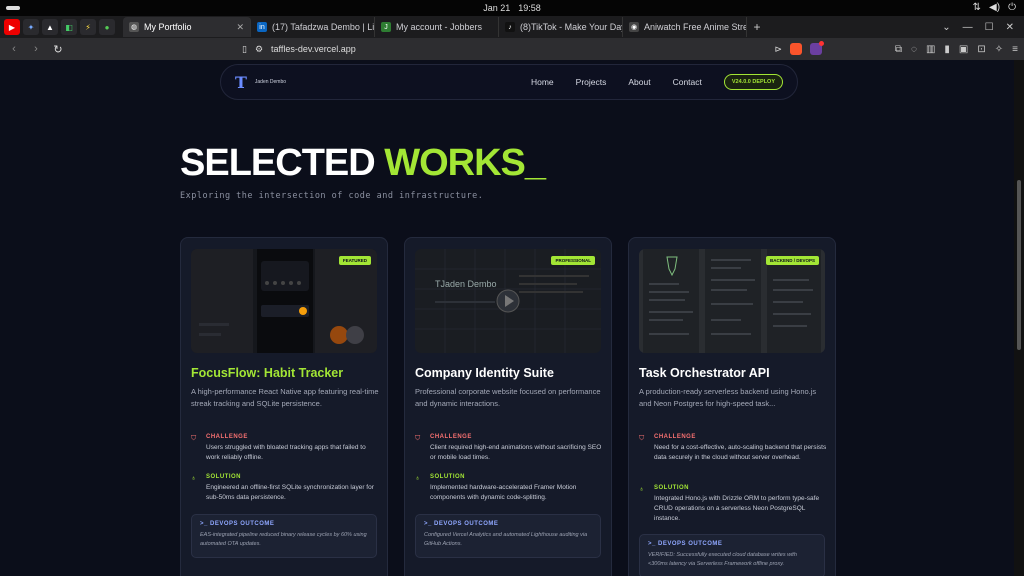  What do you see at coordinates (571, 27) in the screenshot?
I see `tab-title: (8)TikTok - Make Your Day` at bounding box center [571, 27].